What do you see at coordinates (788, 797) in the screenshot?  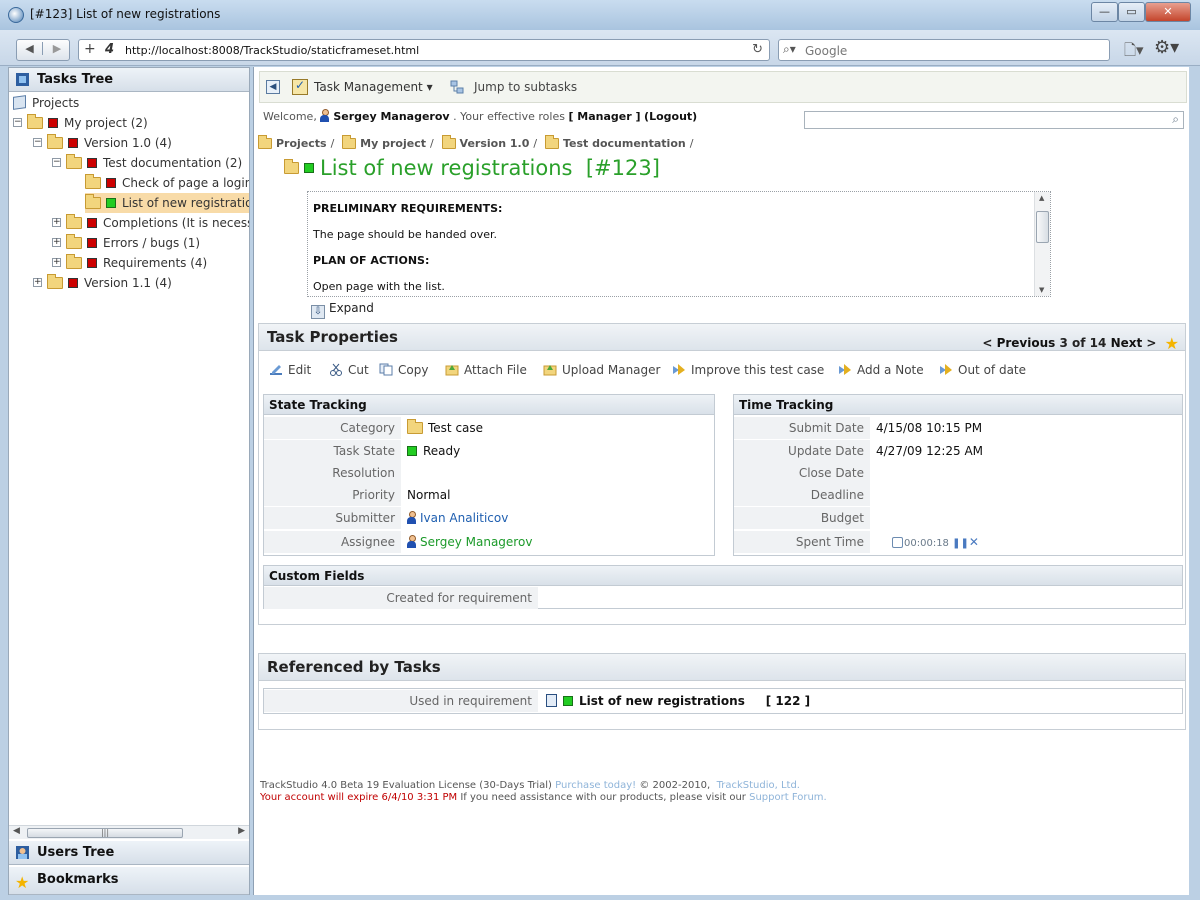 I see `support-forum-link: Support Forum.` at bounding box center [788, 797].